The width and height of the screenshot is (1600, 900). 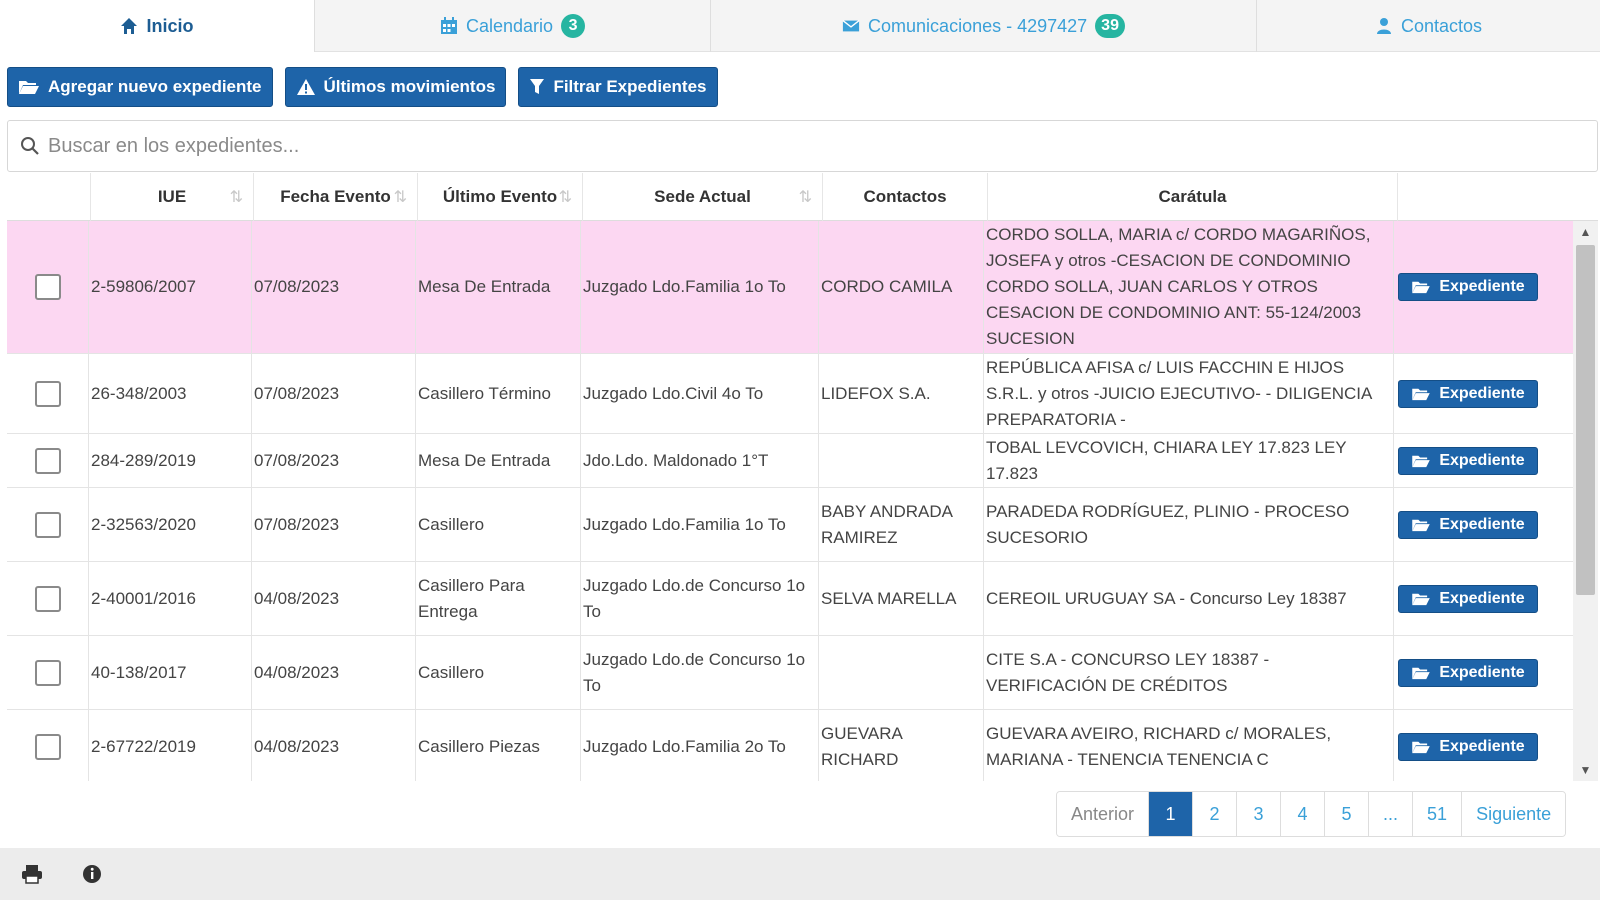 I want to click on cell-evento: Casillero Piezas, so click(x=498, y=745).